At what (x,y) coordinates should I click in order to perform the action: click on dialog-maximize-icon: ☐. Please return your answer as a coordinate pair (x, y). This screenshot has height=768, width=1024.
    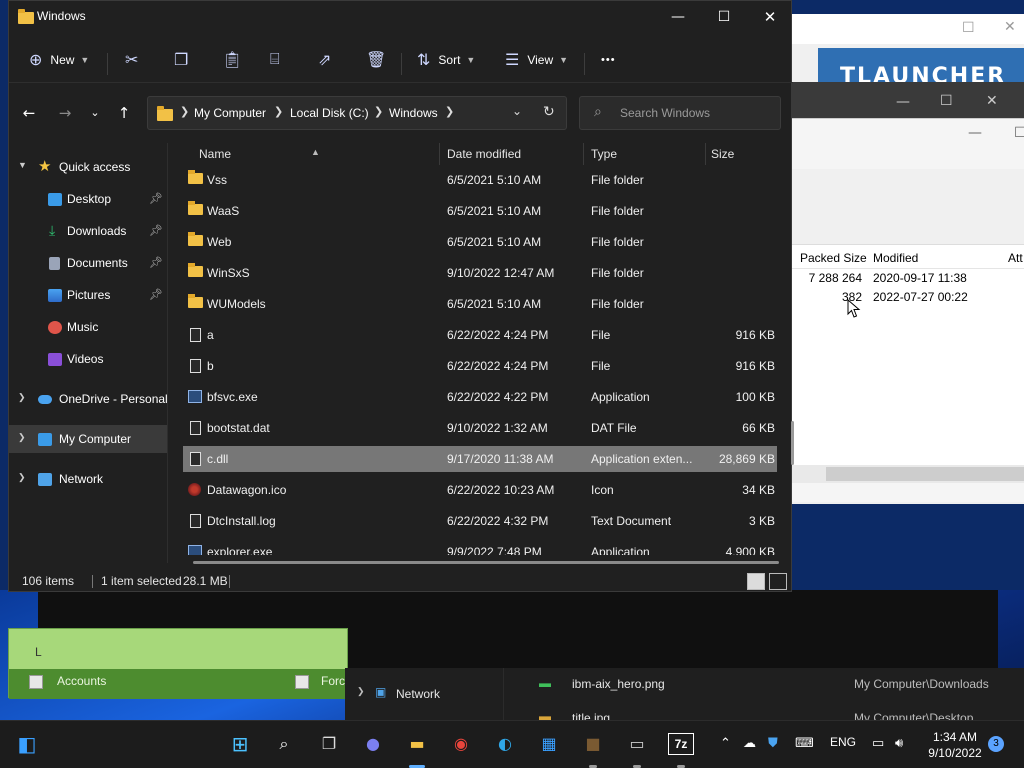
    Looking at the image, I should click on (946, 101).